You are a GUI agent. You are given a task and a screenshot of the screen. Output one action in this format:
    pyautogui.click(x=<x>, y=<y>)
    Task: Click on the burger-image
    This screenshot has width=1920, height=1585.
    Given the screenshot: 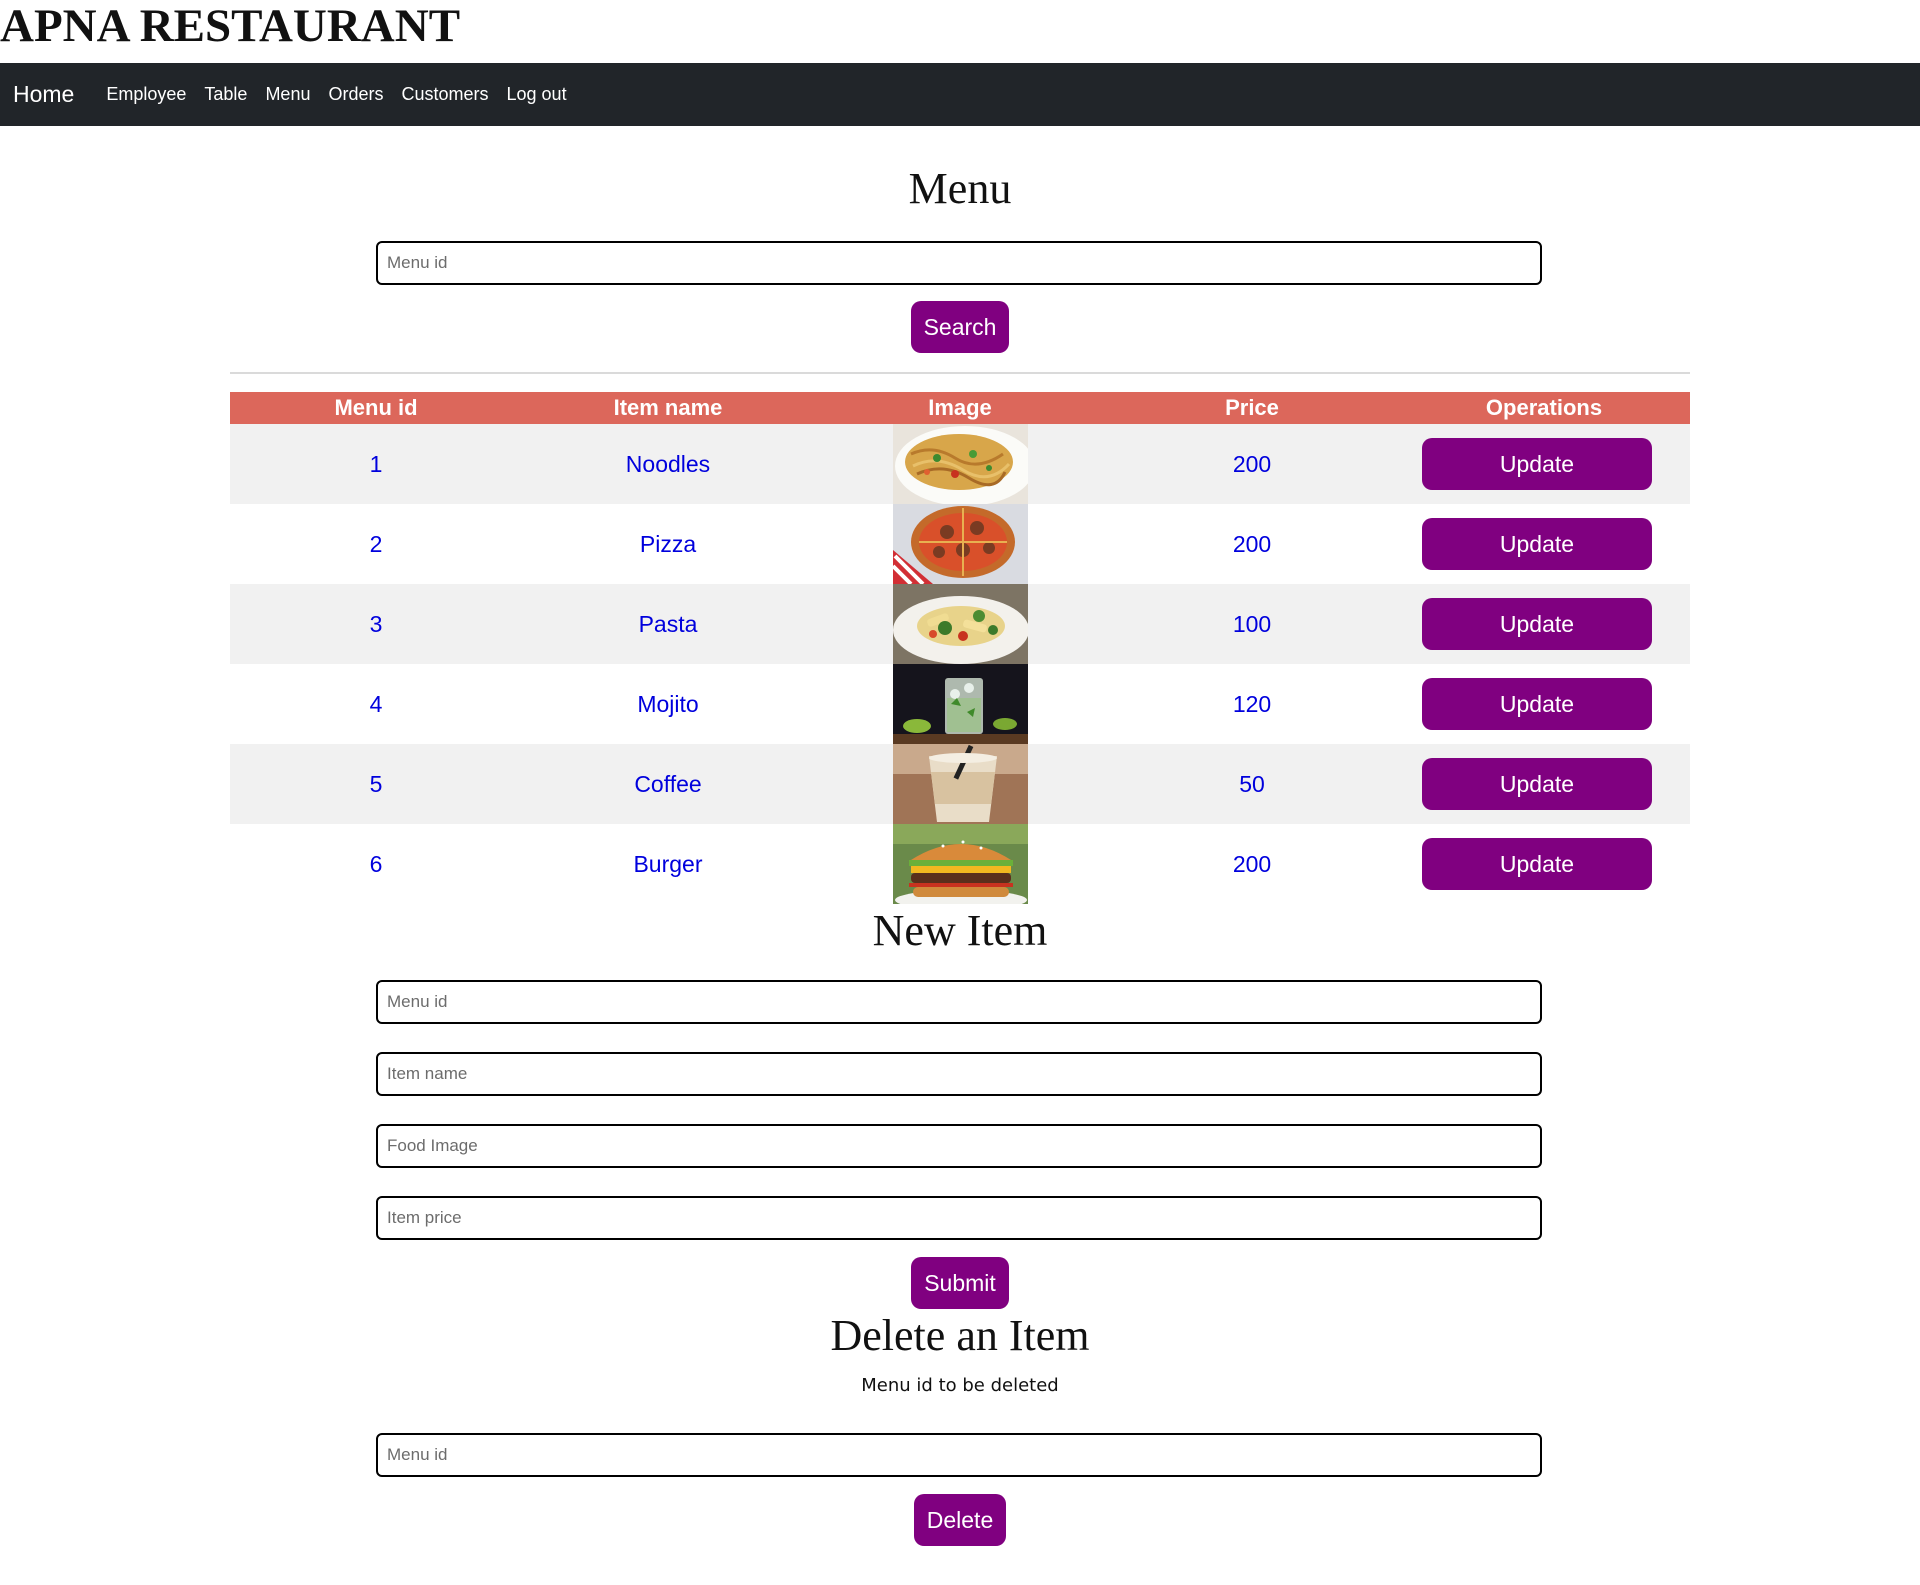 What is the action you would take?
    pyautogui.click(x=960, y=864)
    